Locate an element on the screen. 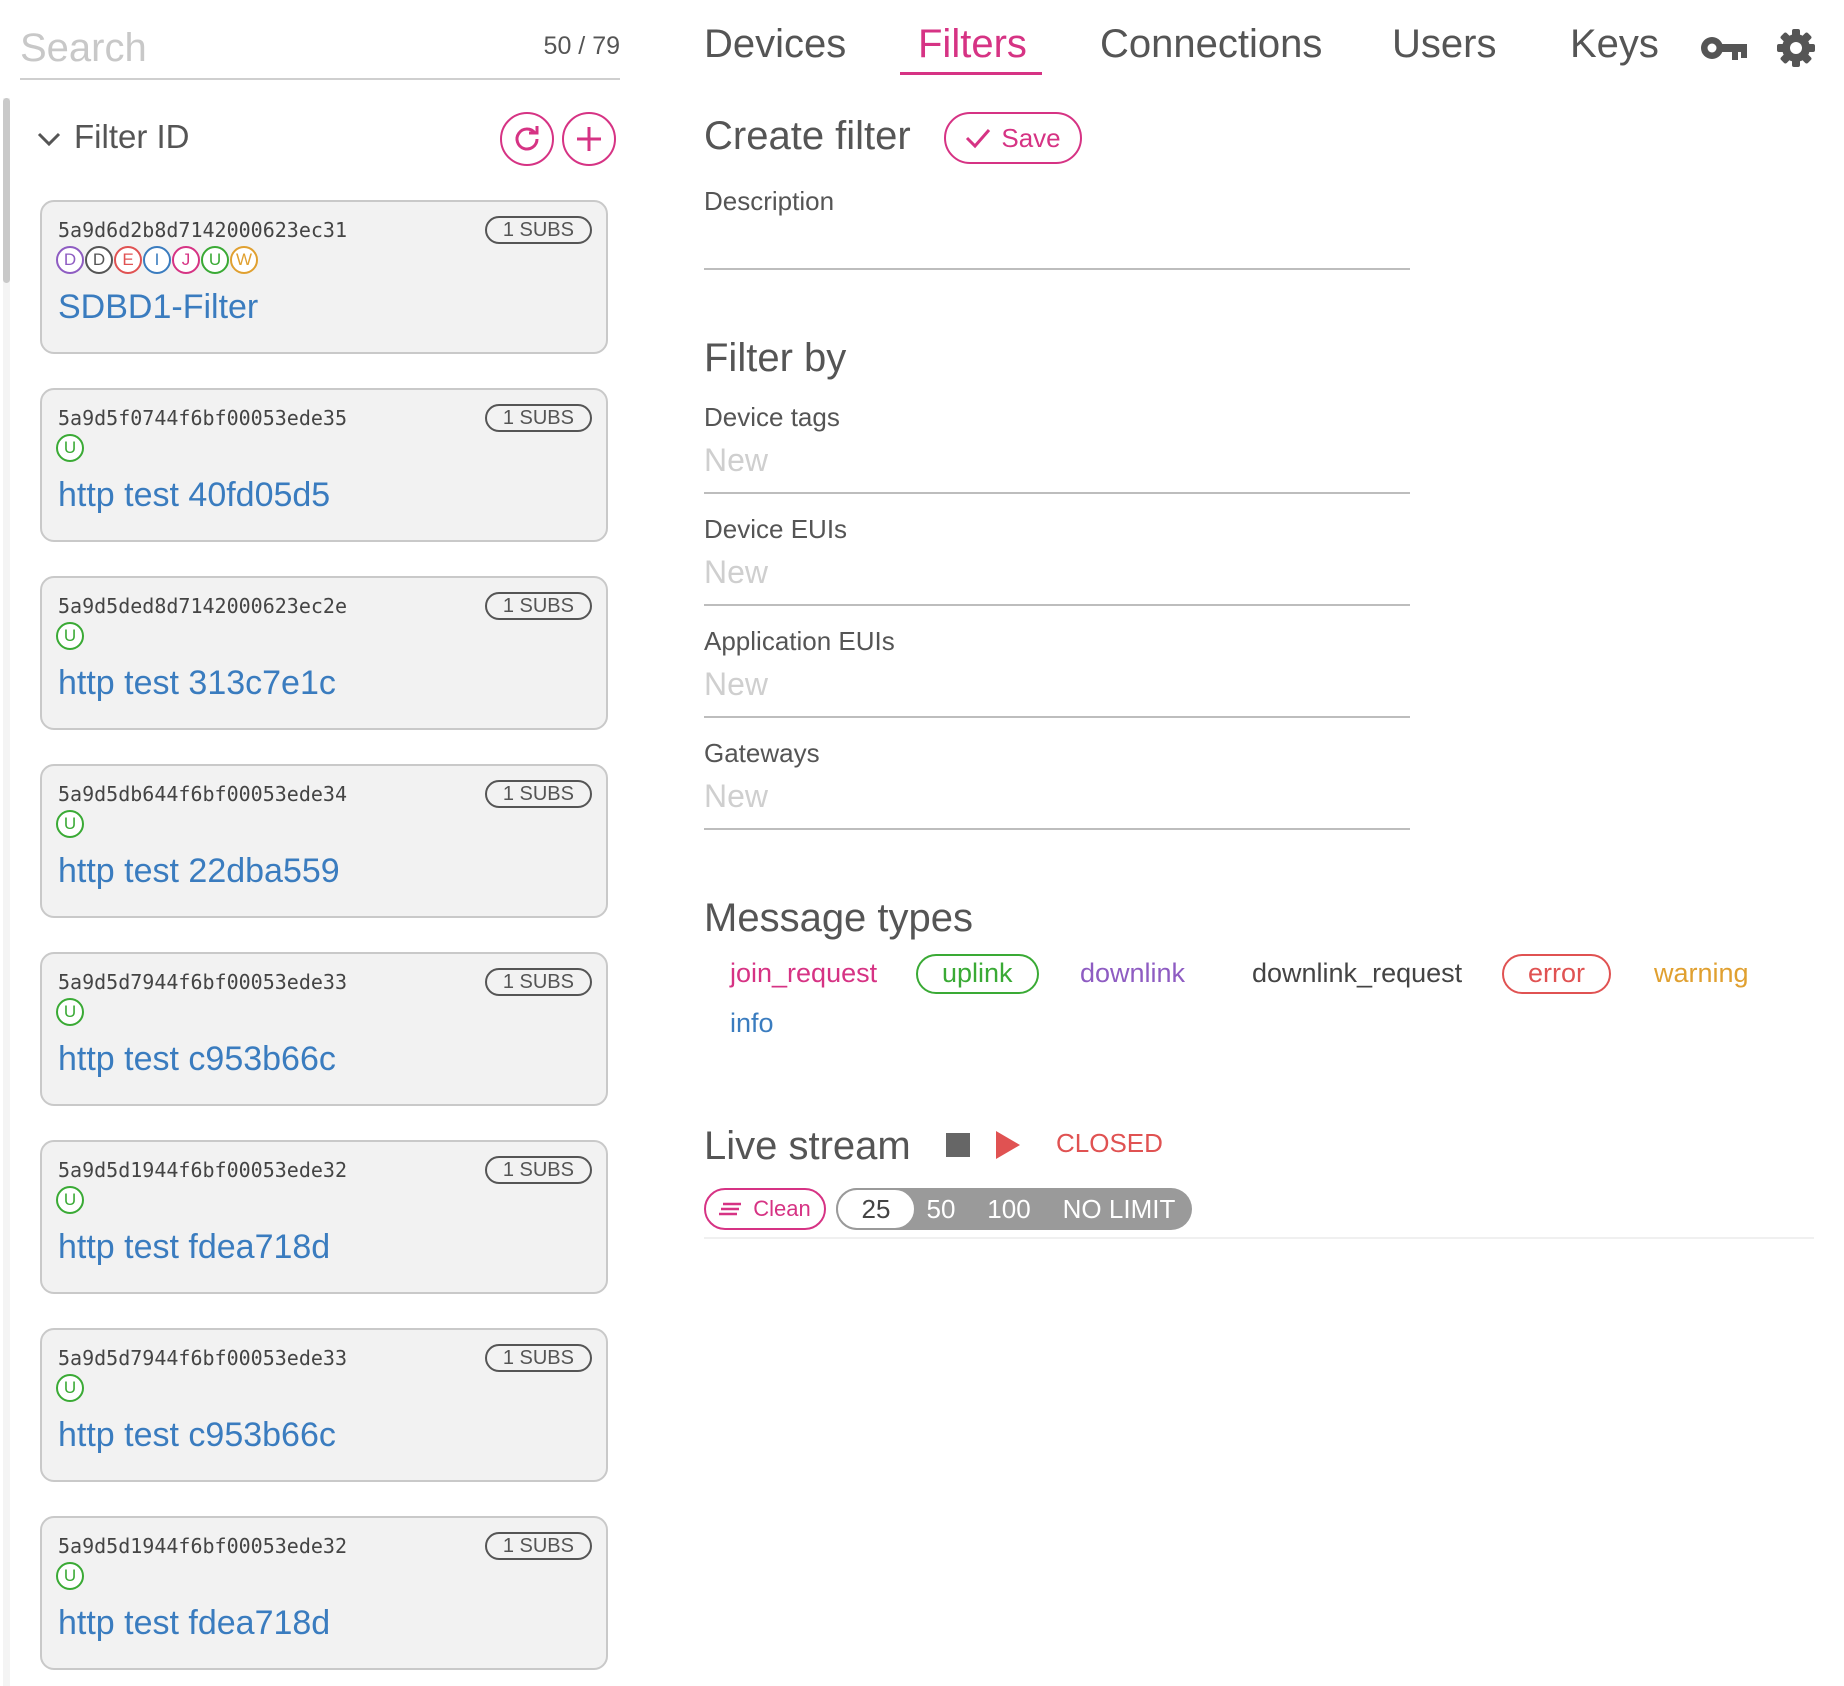 The width and height of the screenshot is (1844, 1686). application-euis-input is located at coordinates (1054, 684).